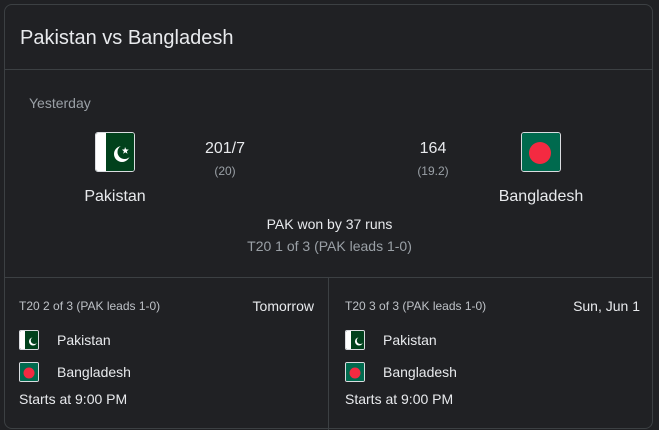 Image resolution: width=659 pixels, height=430 pixels. I want to click on upcoming-date: Sun, Jun 1, so click(606, 306).